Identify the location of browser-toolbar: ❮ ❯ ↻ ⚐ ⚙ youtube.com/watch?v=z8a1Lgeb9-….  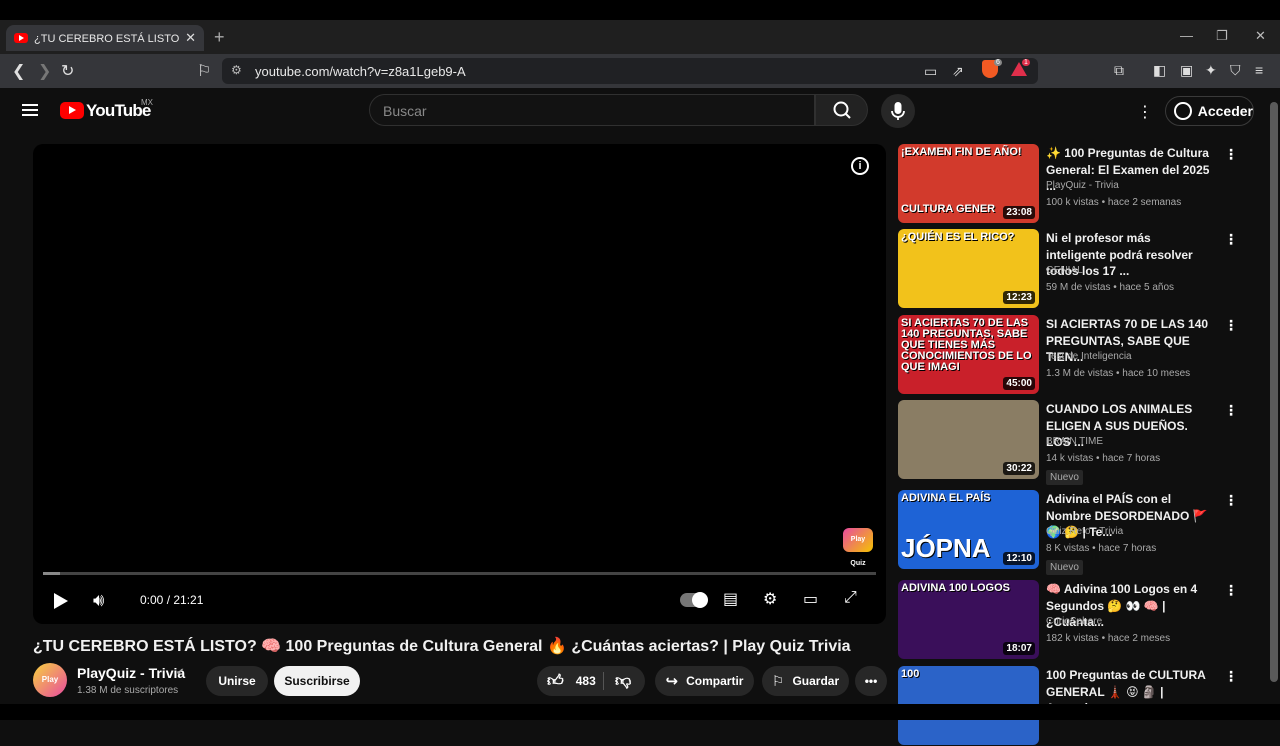
(640, 71).